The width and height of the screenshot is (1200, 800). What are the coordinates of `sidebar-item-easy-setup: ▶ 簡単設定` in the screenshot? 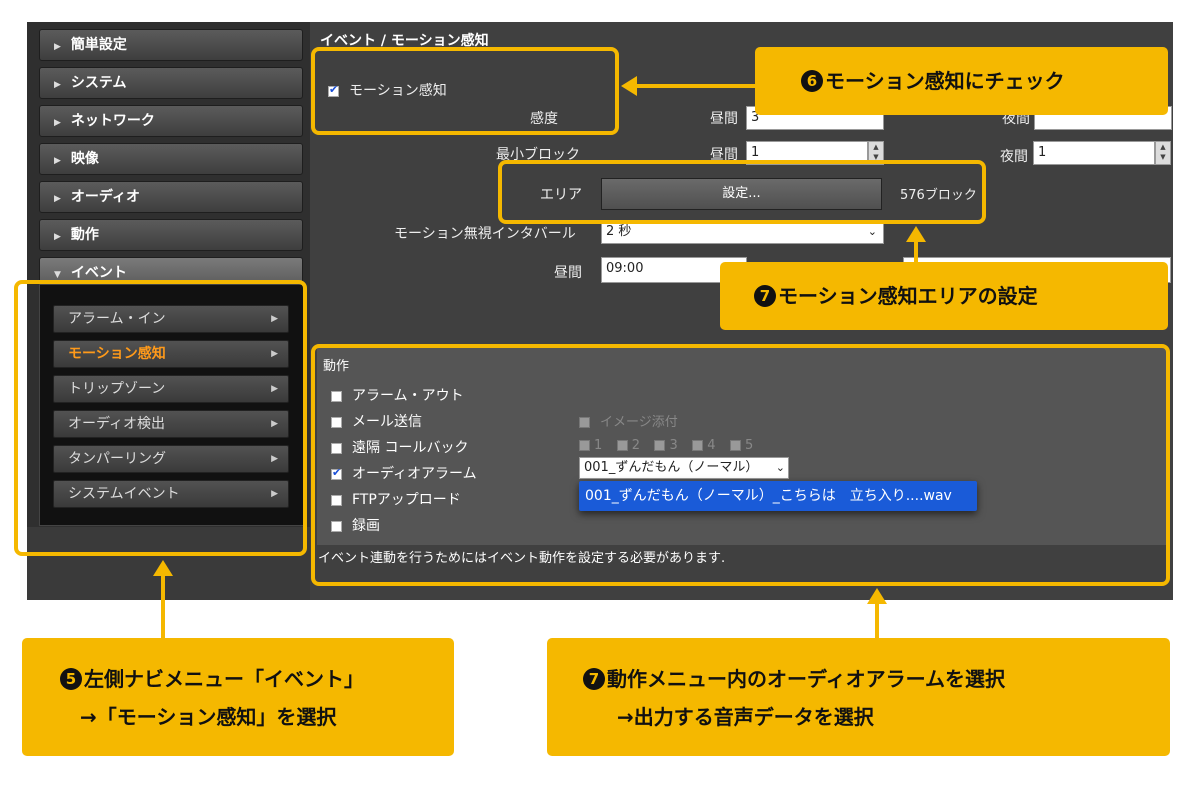 It's located at (171, 45).